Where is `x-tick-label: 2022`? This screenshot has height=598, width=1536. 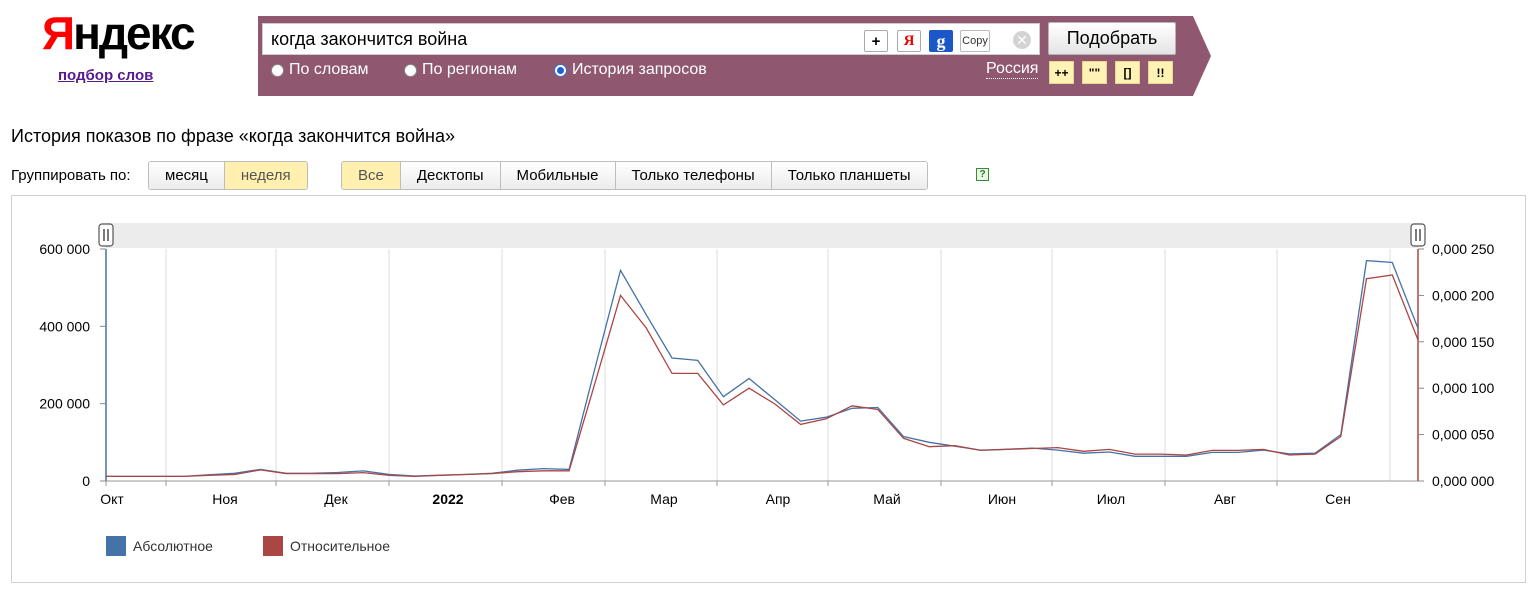
x-tick-label: 2022 is located at coordinates (447, 499).